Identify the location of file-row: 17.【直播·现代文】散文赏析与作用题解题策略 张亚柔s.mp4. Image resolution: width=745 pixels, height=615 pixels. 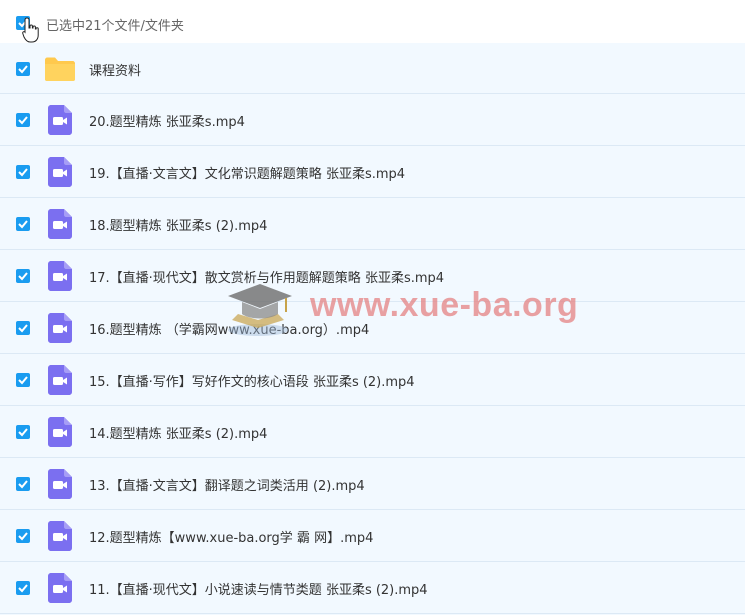
(372, 276).